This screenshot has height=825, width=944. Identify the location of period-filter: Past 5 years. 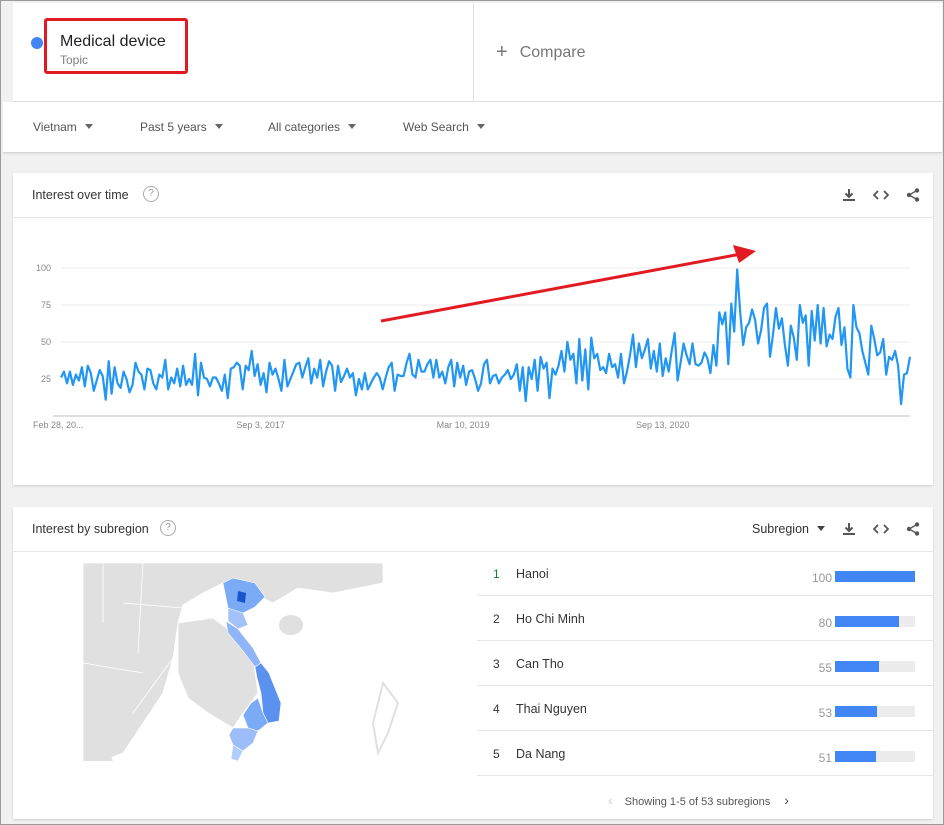
(181, 127).